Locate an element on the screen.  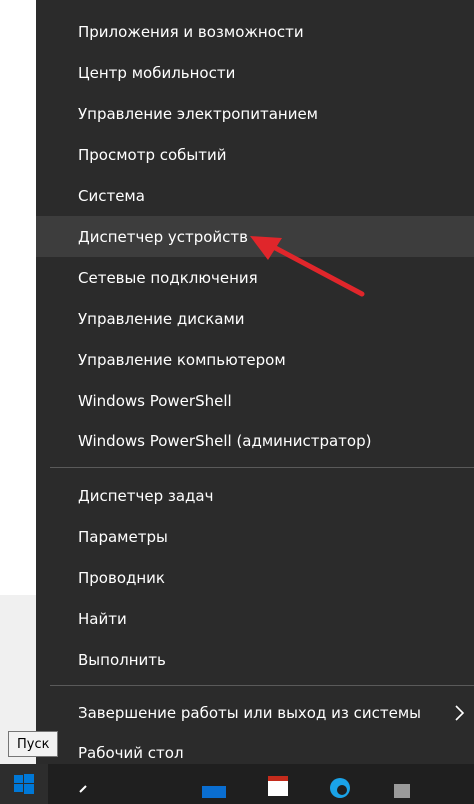
menu-item-label: Приложения и возможности is located at coordinates (191, 32).